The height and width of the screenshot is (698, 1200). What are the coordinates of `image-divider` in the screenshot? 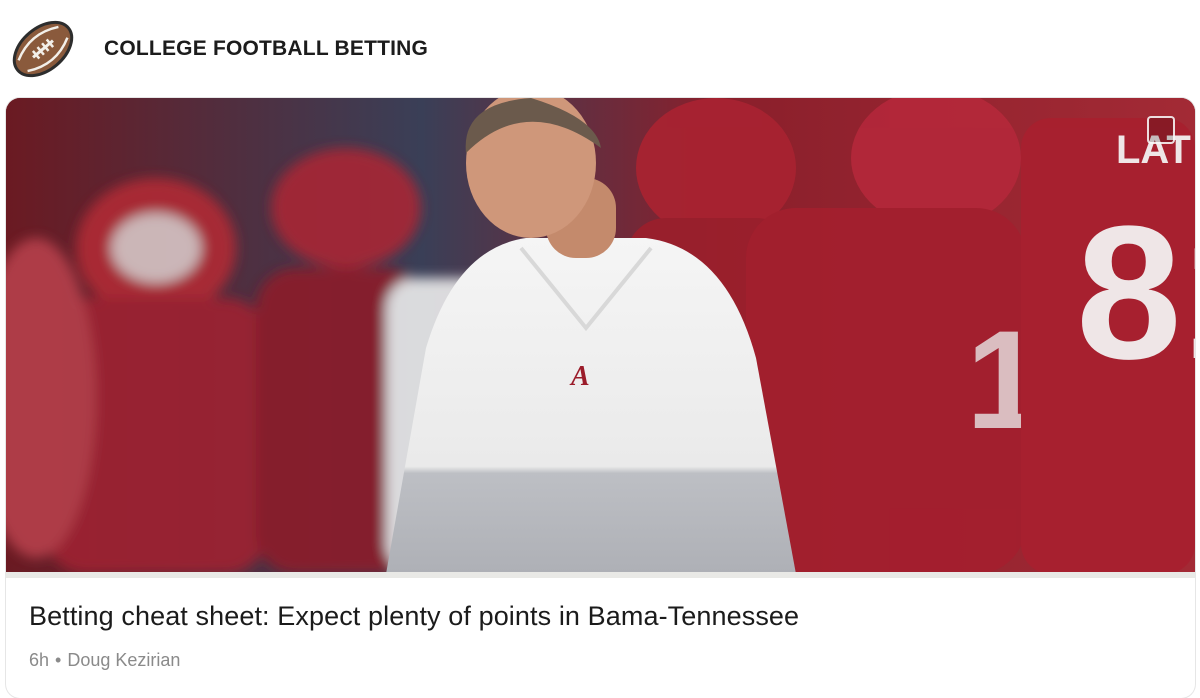 It's located at (600, 575).